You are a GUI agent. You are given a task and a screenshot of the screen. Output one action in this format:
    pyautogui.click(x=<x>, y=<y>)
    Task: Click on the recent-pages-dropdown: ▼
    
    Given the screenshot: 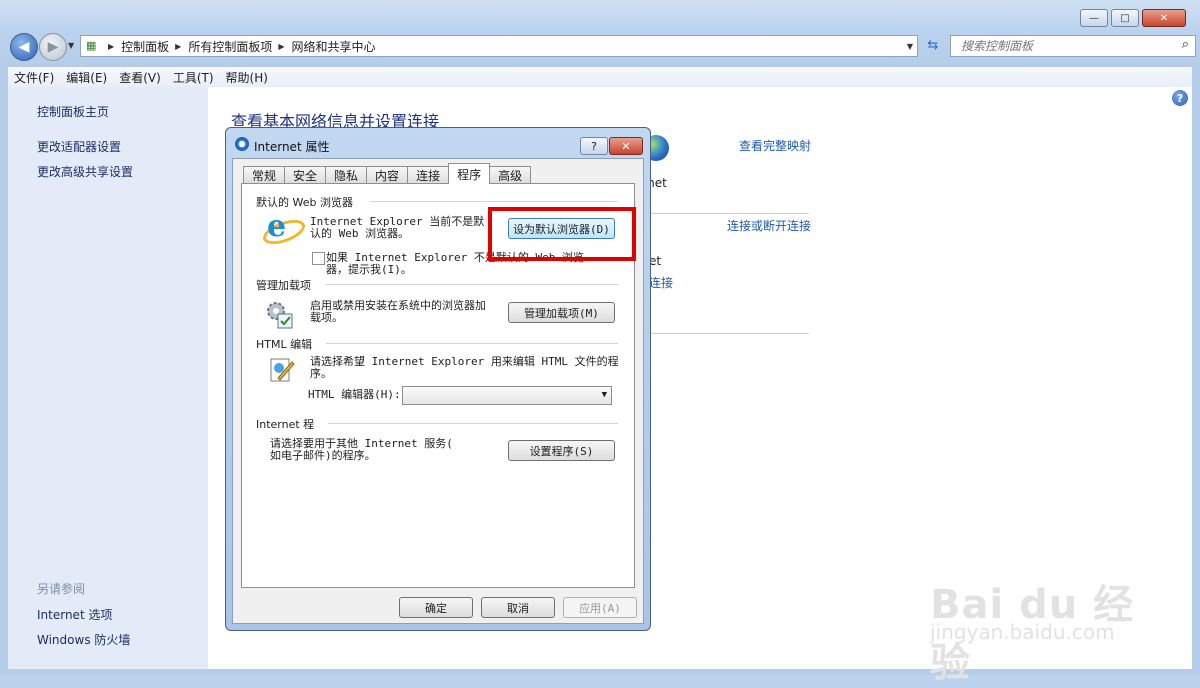 What is the action you would take?
    pyautogui.click(x=71, y=45)
    